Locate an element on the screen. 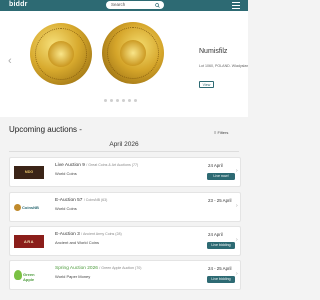 The width and height of the screenshot is (320, 300). top-navigation-bar: biddr Search is located at coordinates (124, 5).